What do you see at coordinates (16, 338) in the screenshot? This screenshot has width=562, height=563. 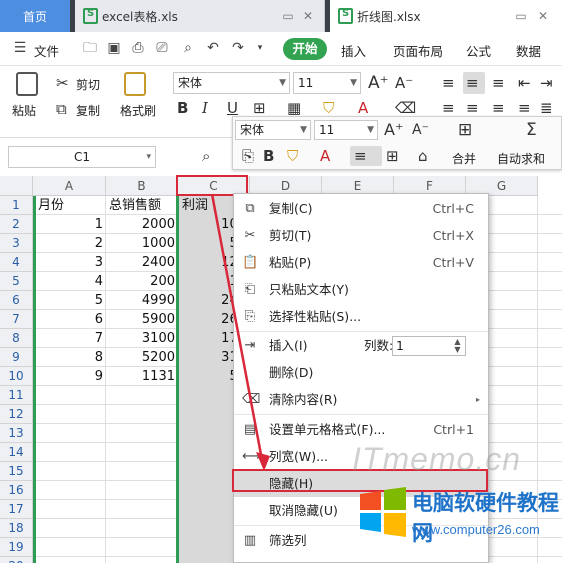 I see `row-header: 8` at bounding box center [16, 338].